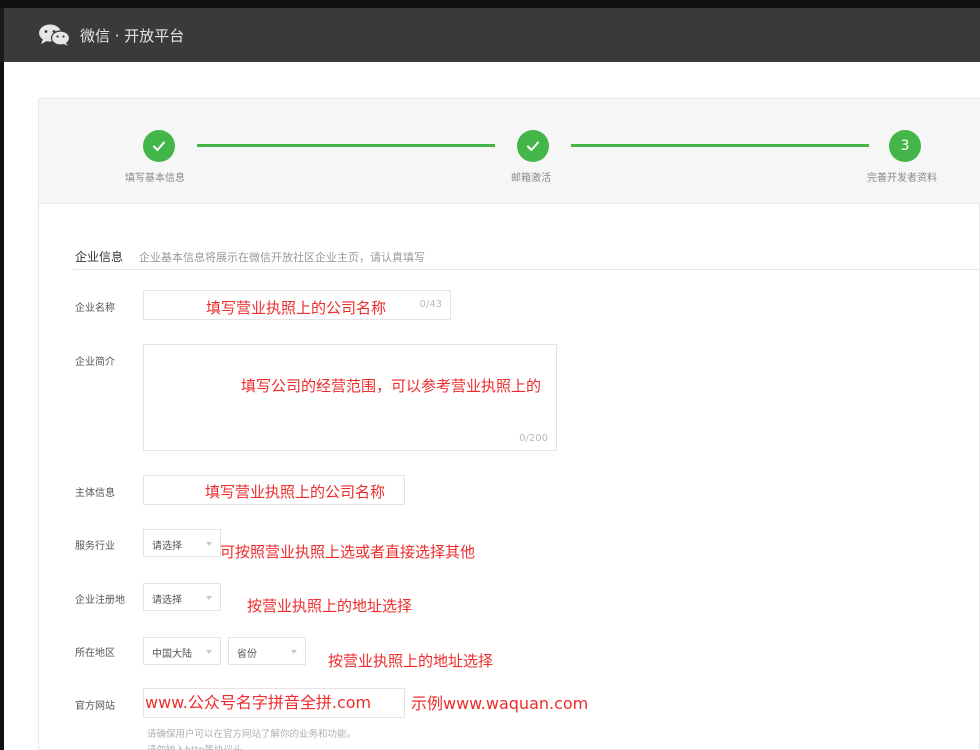  What do you see at coordinates (526, 269) in the screenshot?
I see `section-divider` at bounding box center [526, 269].